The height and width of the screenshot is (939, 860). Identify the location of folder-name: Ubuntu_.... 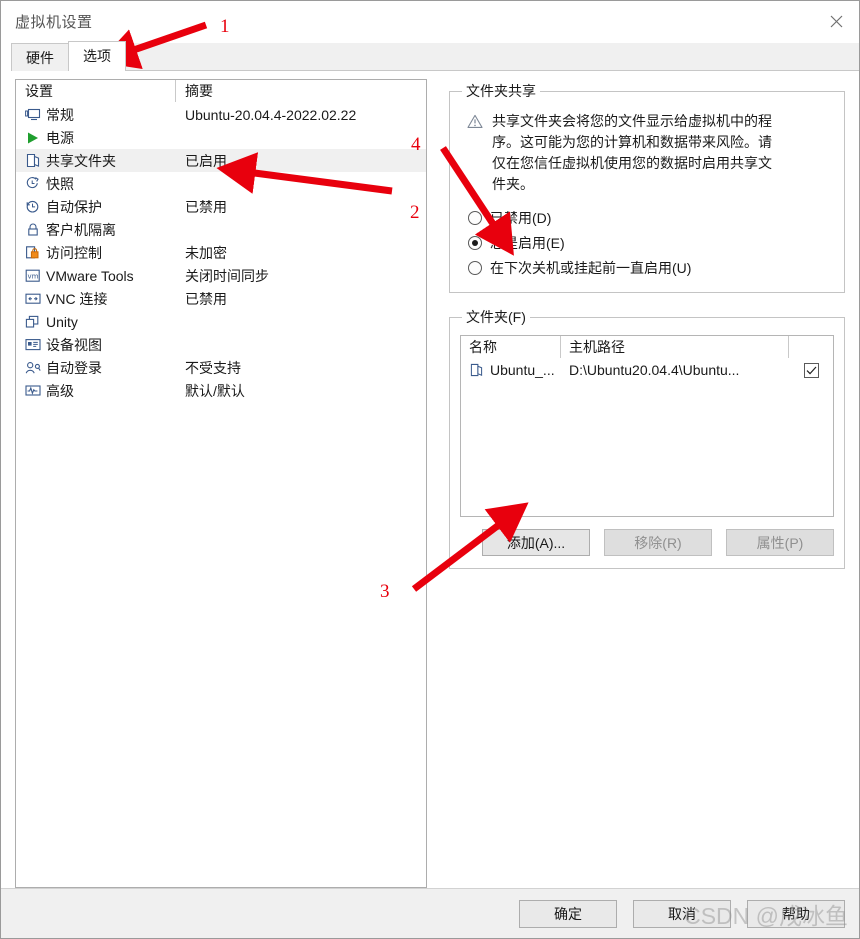
(522, 370).